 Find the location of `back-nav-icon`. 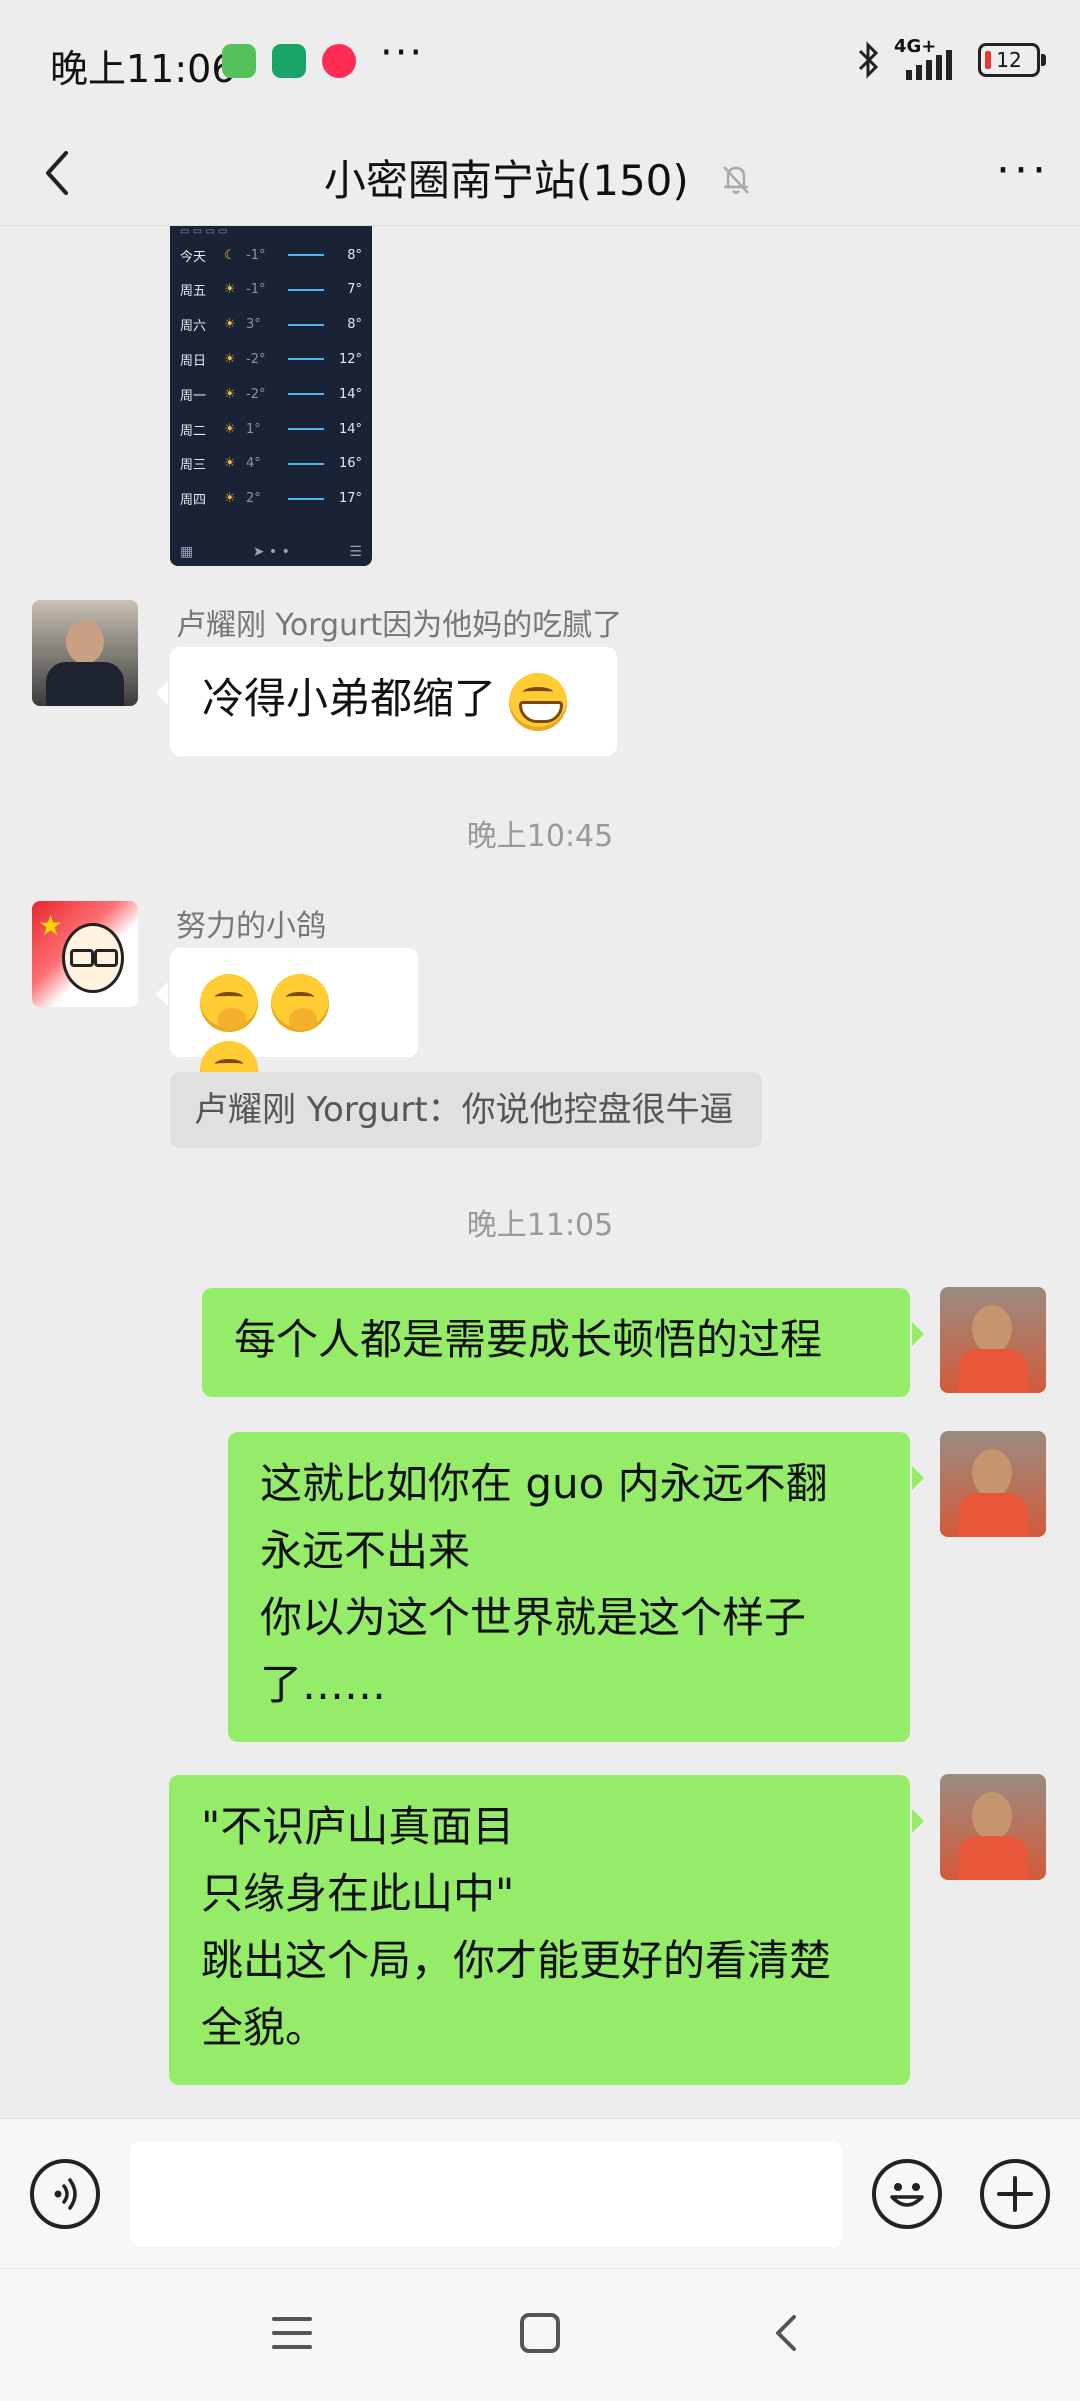

back-nav-icon is located at coordinates (788, 2333).